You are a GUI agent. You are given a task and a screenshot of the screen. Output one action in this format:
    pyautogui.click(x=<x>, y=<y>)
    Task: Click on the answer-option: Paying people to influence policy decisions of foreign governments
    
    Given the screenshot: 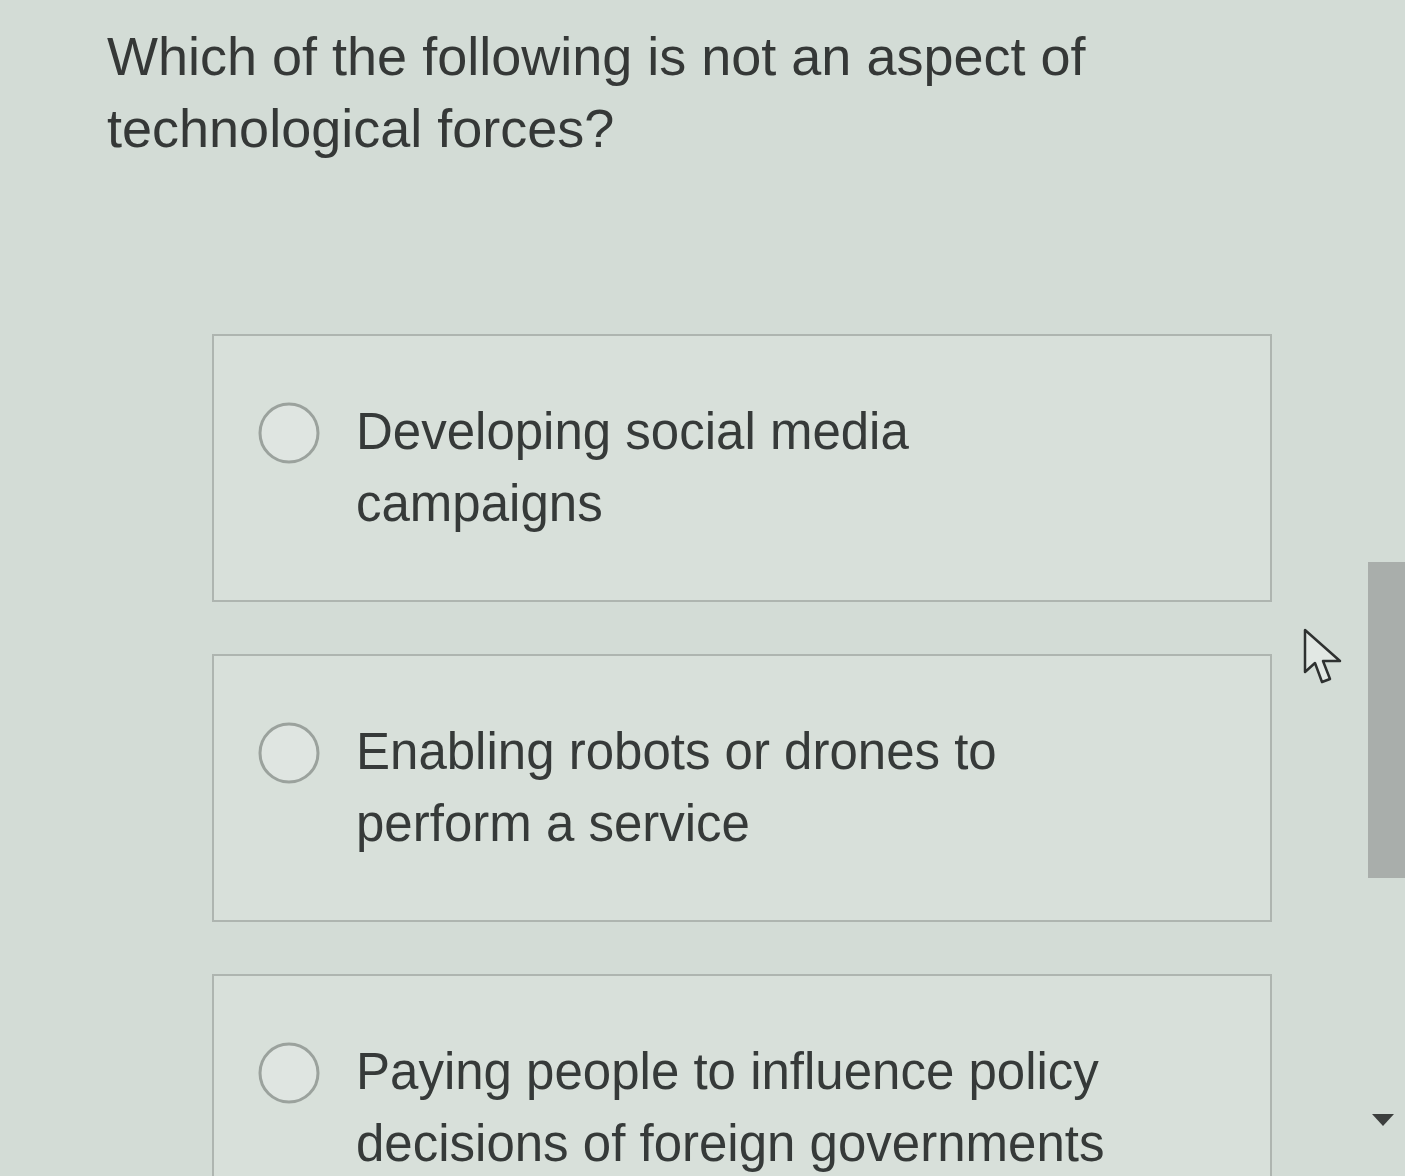 What is the action you would take?
    pyautogui.click(x=742, y=1075)
    